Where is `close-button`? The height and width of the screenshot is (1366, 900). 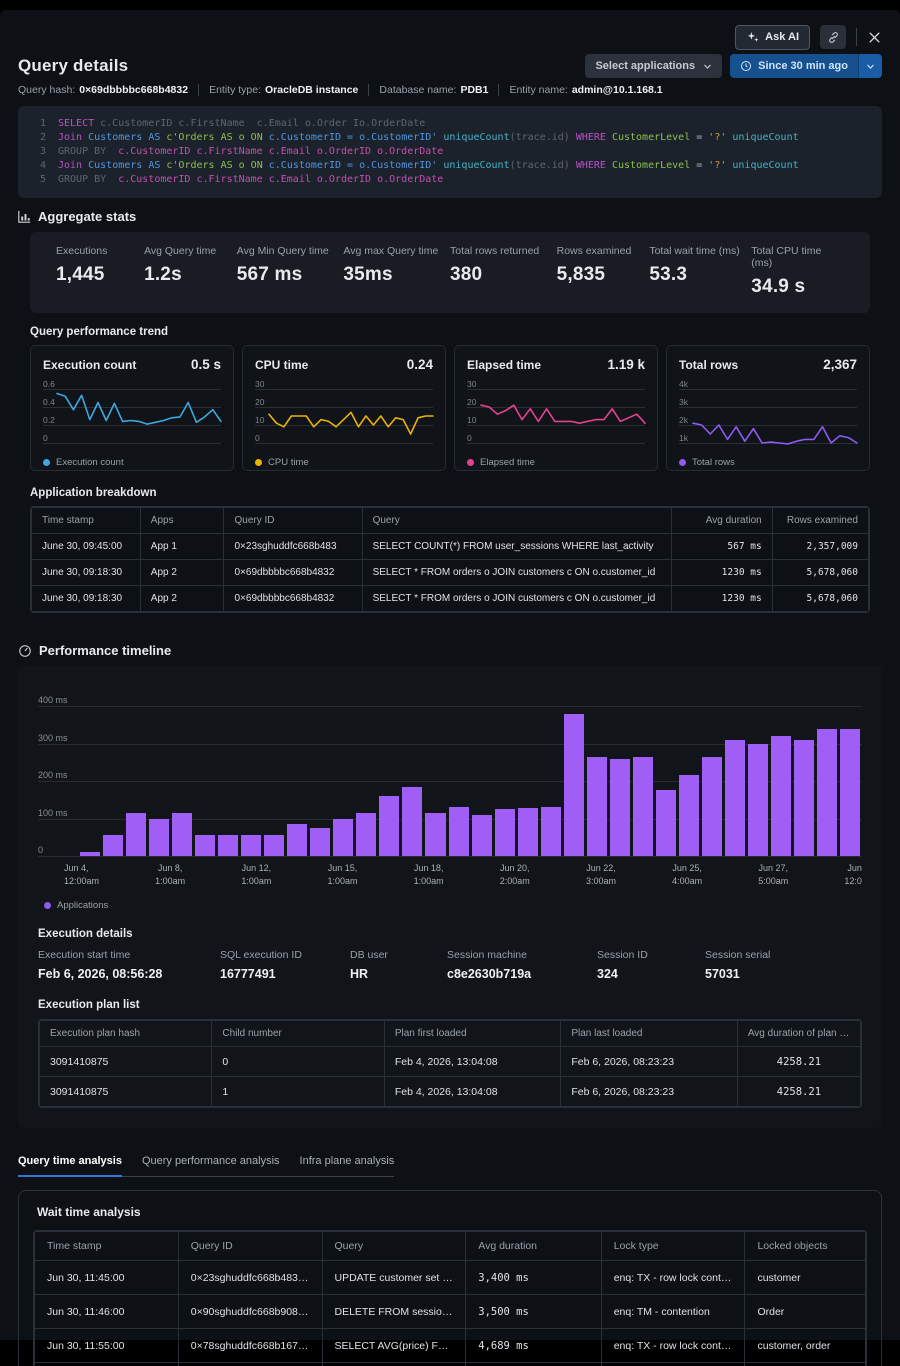
close-button is located at coordinates (874, 37).